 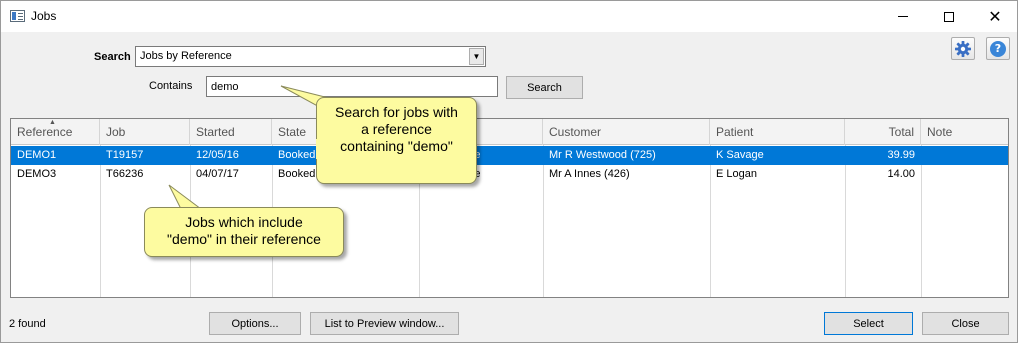 I want to click on contains-input, so click(x=352, y=86).